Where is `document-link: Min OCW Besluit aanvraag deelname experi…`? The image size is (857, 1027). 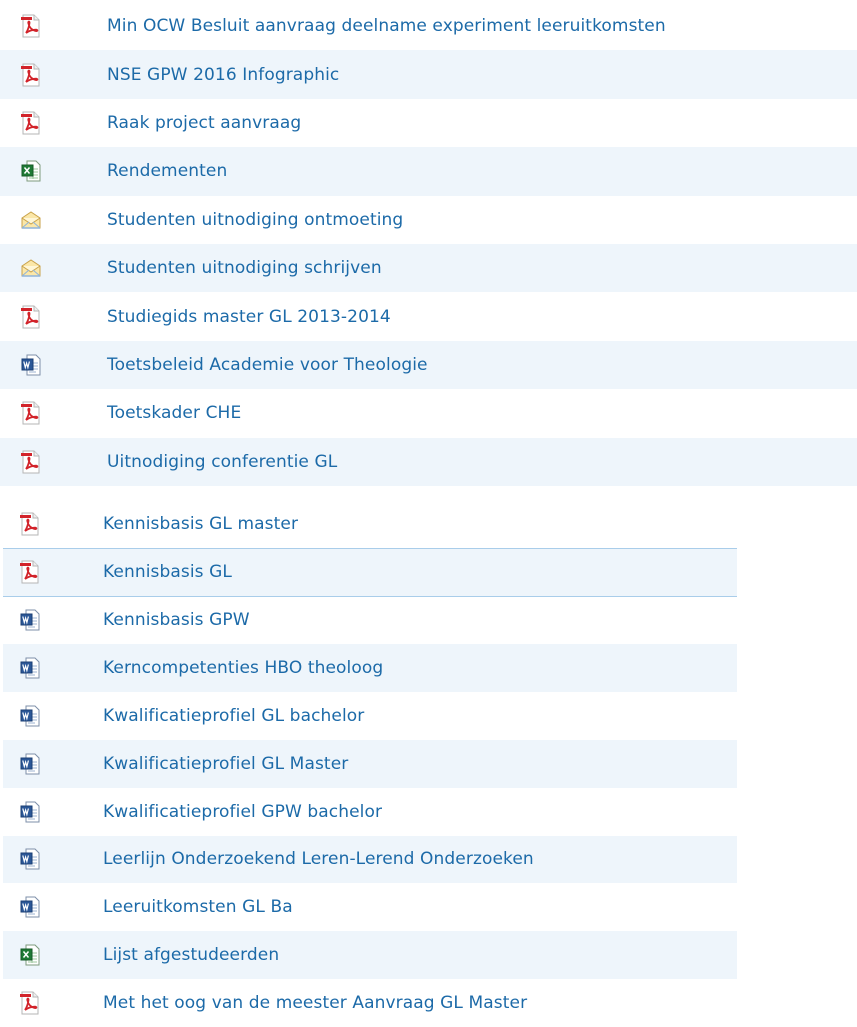 document-link: Min OCW Besluit aanvraag deelname experi… is located at coordinates (386, 26).